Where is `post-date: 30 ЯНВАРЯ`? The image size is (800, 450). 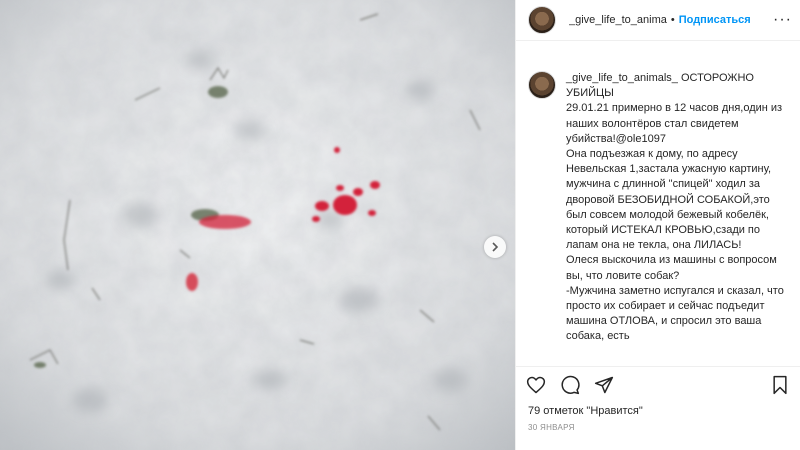
post-date: 30 ЯНВАРЯ is located at coordinates (658, 425).